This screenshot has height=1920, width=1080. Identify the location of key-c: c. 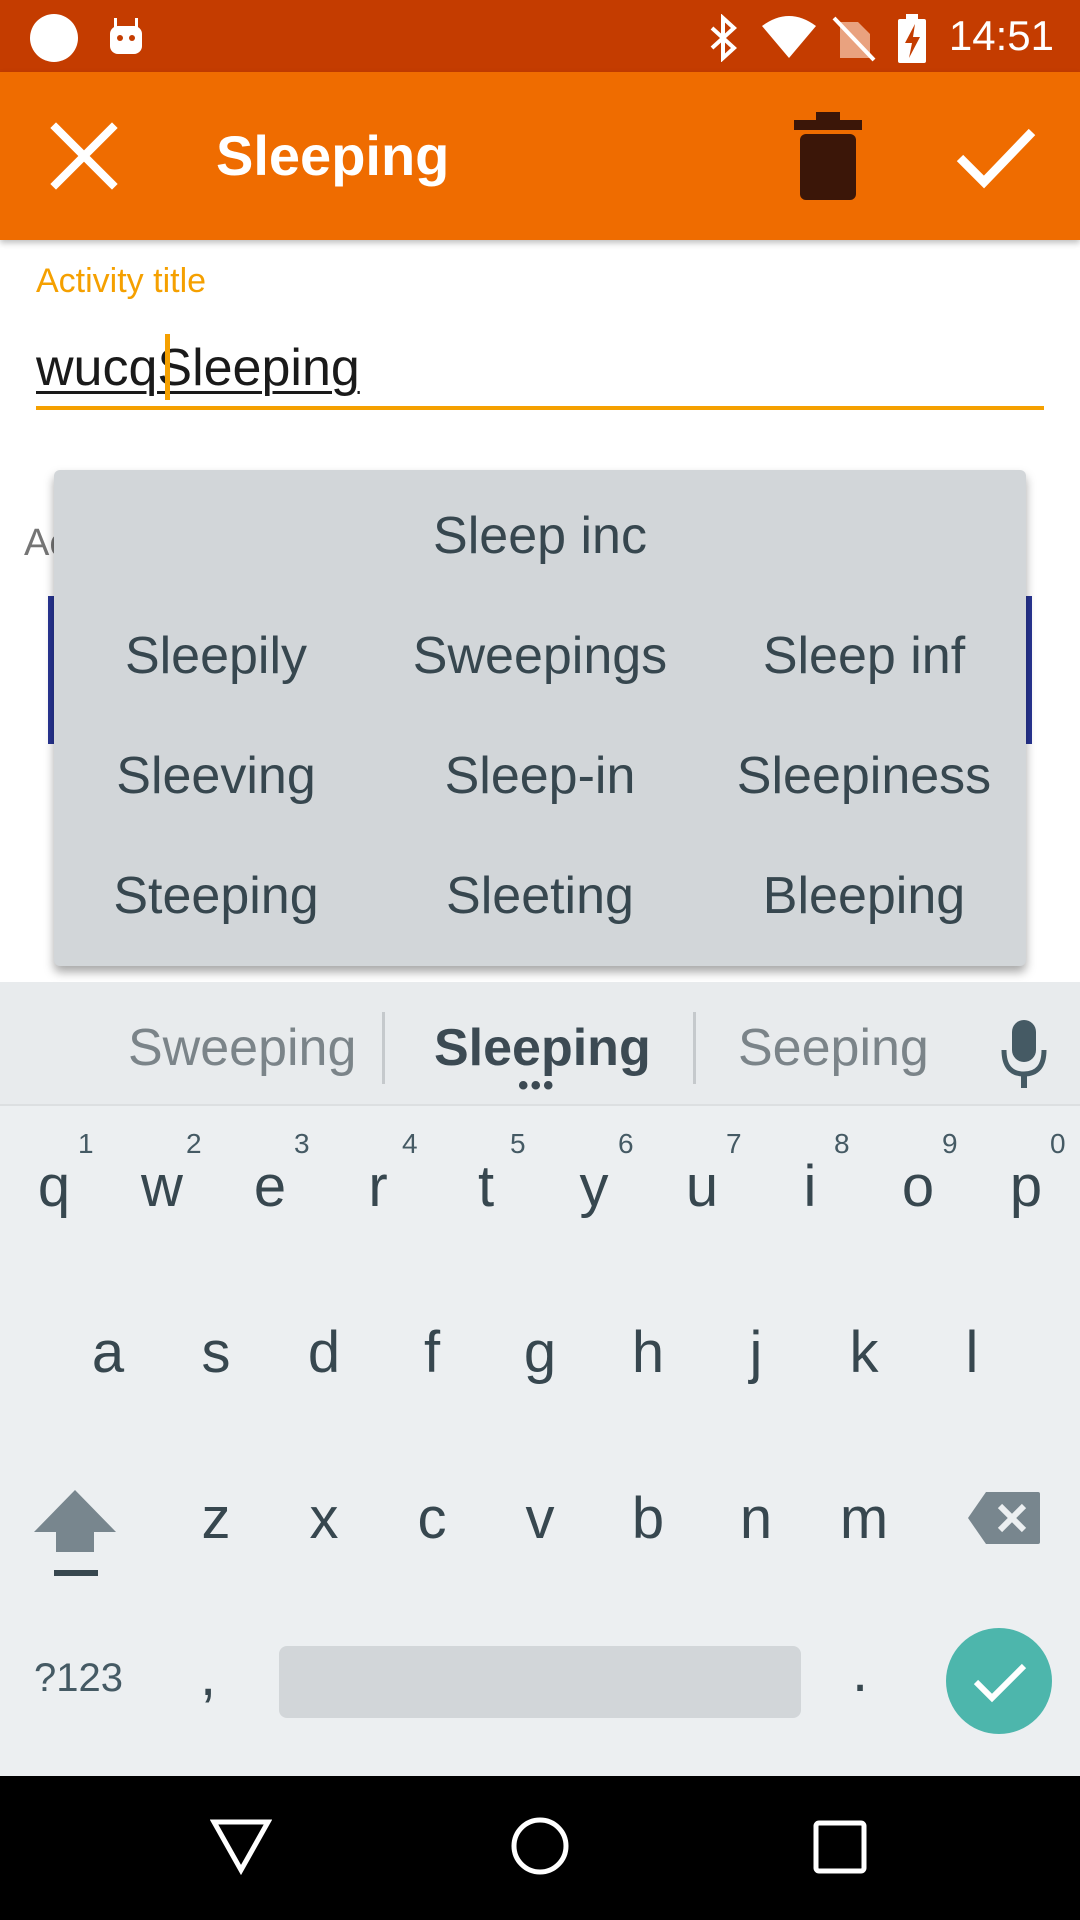
(432, 1519).